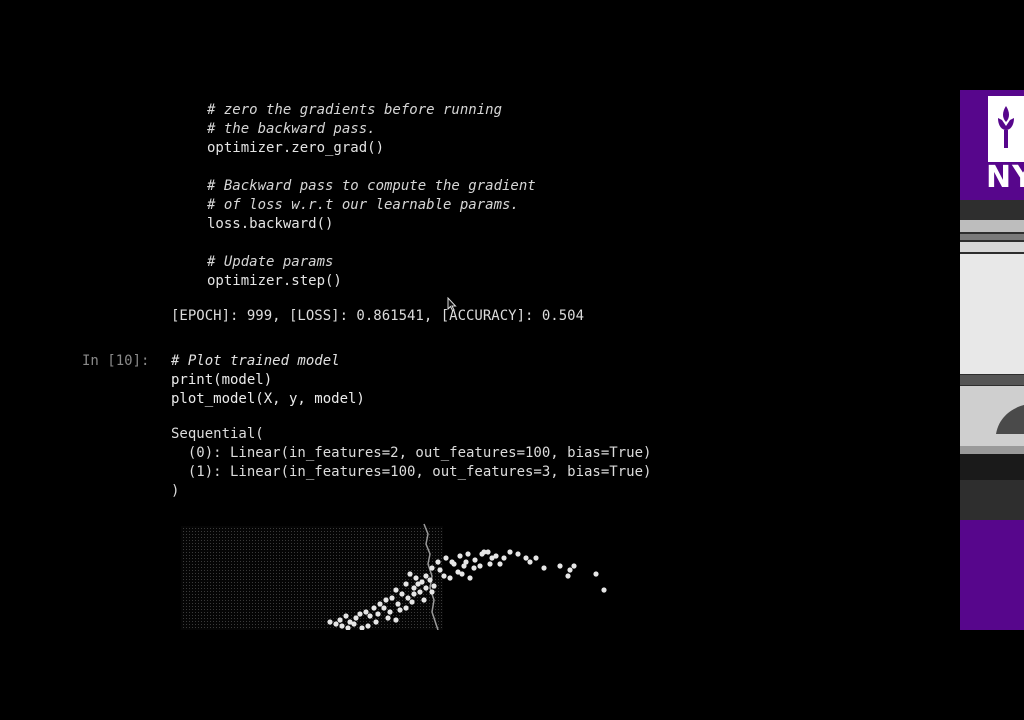 The height and width of the screenshot is (720, 1024). I want to click on code-block-line: optimizer.zero_grad(), so click(296, 148).